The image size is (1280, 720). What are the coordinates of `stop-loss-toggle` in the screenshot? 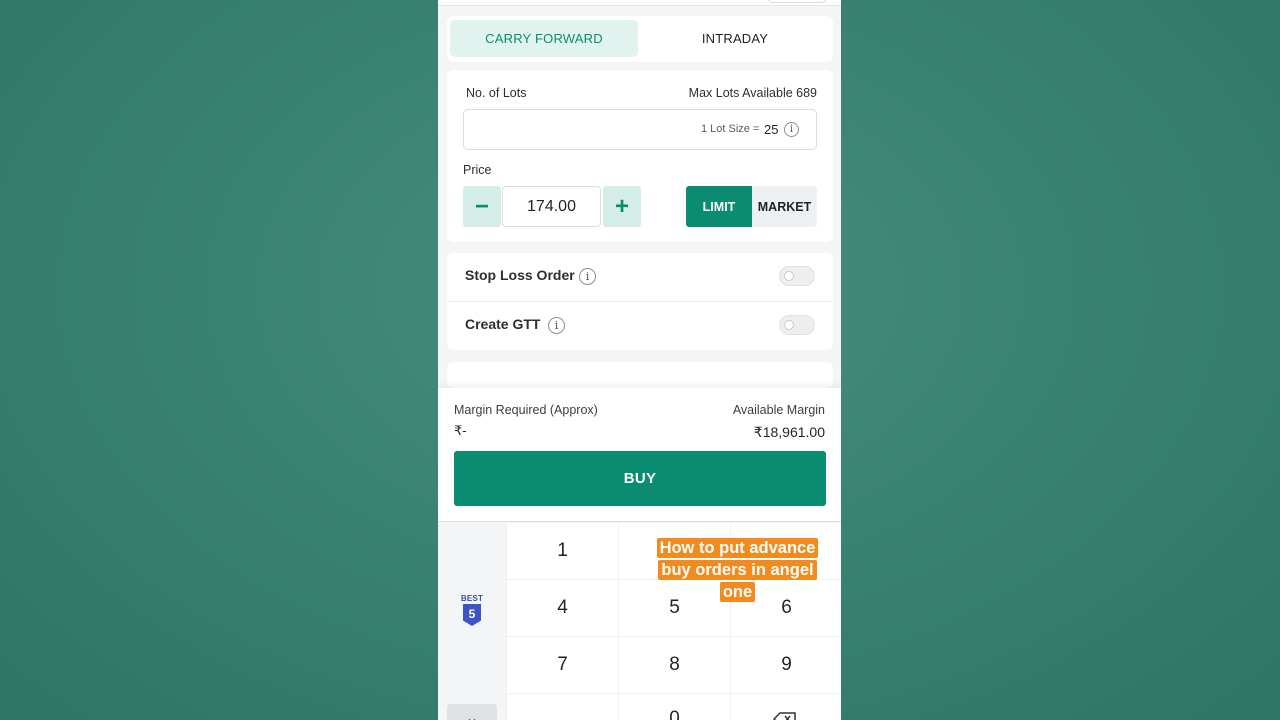 It's located at (797, 276).